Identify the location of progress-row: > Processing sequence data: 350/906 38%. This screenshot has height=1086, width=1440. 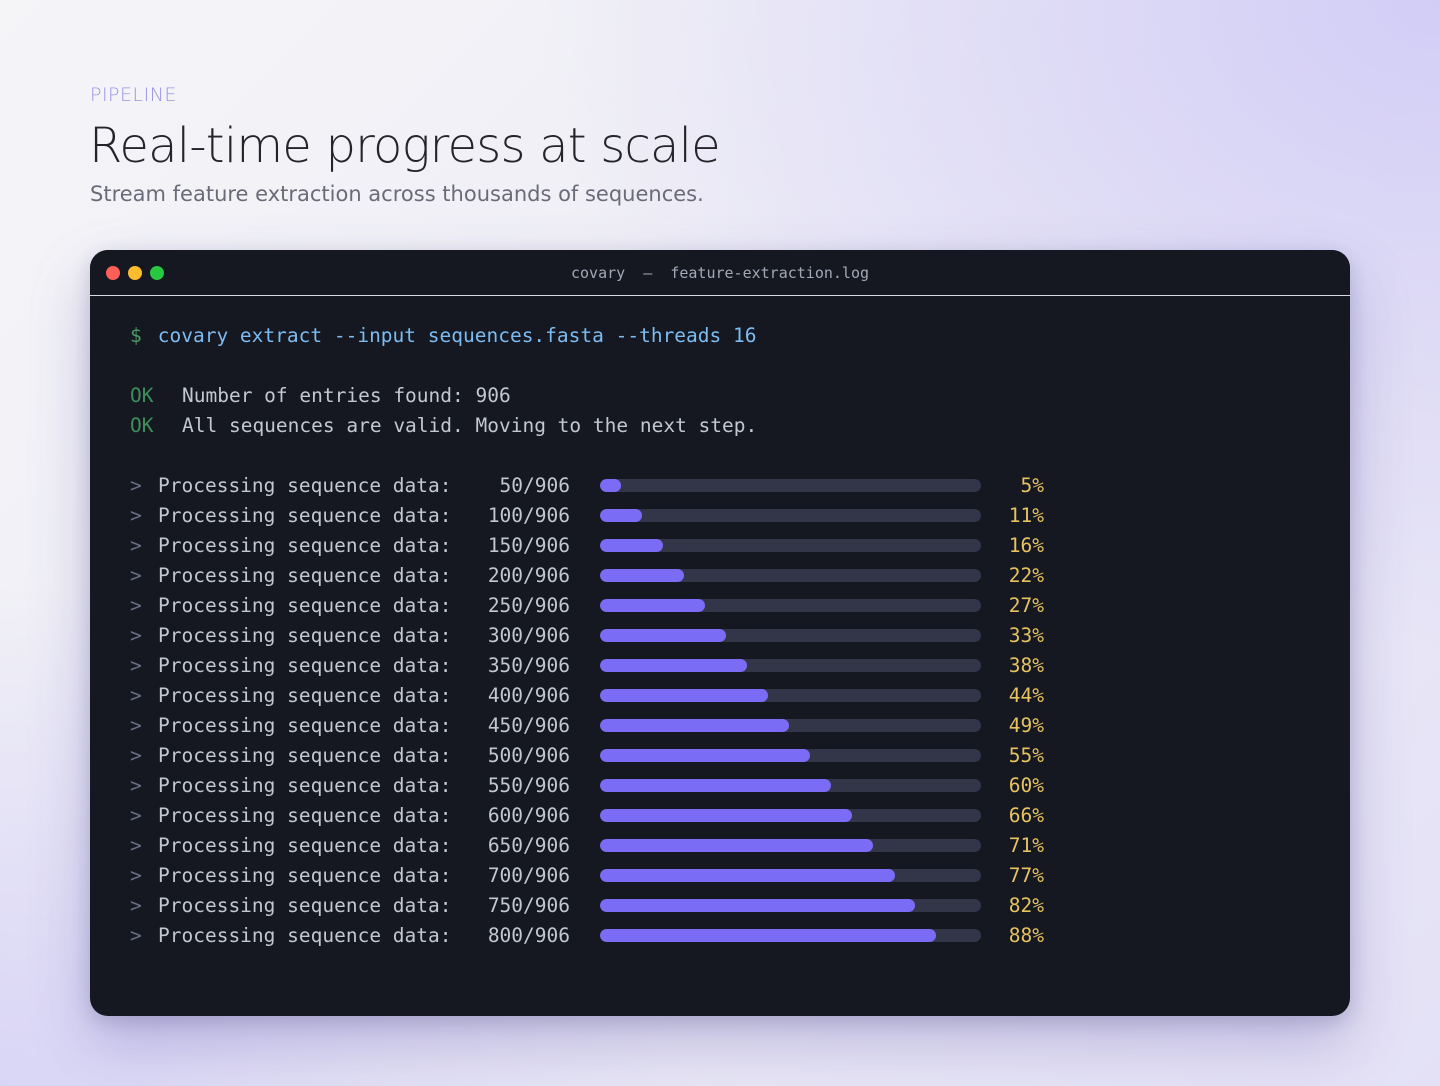
(587, 666).